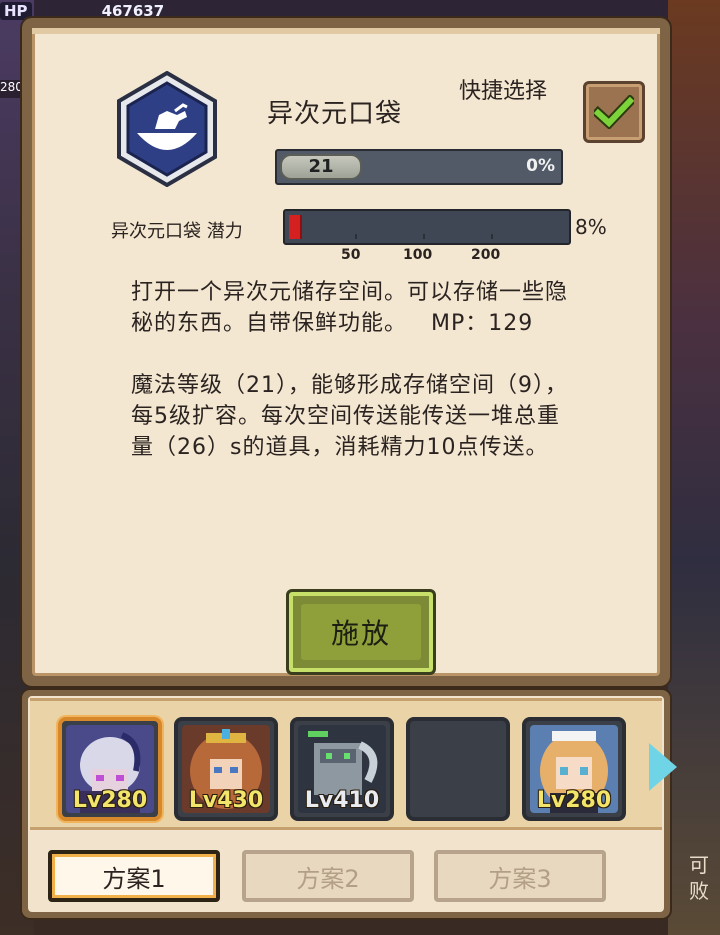  Describe the element at coordinates (335, 114) in the screenshot. I see `skill-title: 异次元口袋` at that location.